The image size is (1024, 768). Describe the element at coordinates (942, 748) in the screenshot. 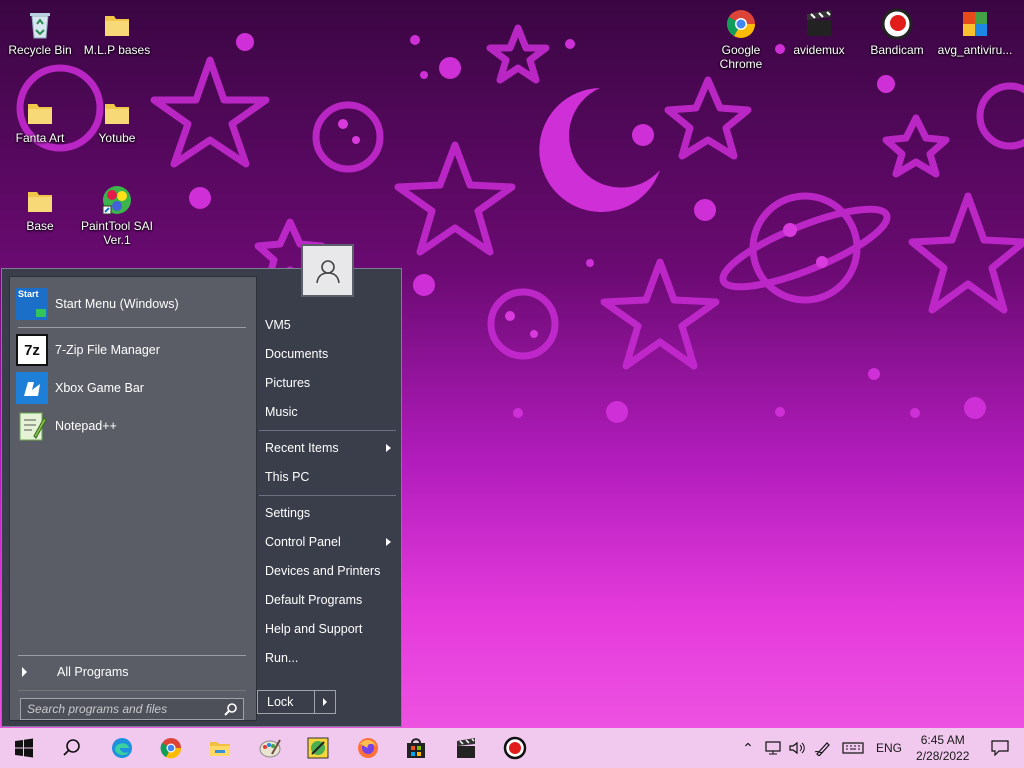

I see `clock: 6:45 AM 2/28/2022` at that location.